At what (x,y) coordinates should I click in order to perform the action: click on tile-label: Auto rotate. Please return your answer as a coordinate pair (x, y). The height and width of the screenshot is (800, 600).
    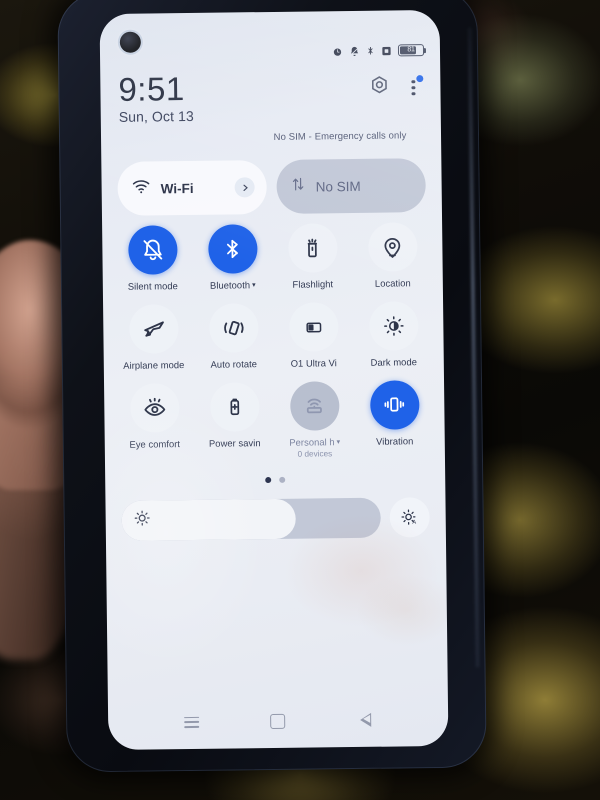
    Looking at the image, I should click on (234, 364).